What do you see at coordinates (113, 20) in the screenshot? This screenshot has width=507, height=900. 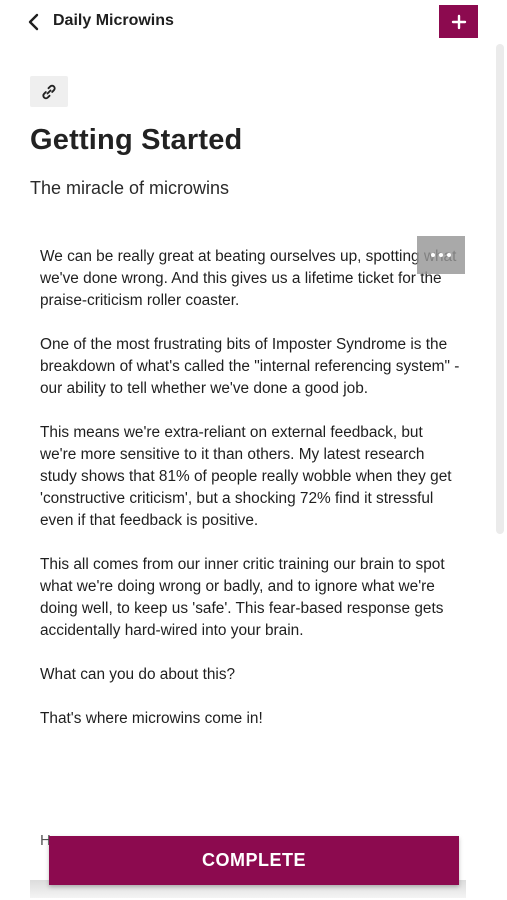 I see `header-title: Daily Microwins` at bounding box center [113, 20].